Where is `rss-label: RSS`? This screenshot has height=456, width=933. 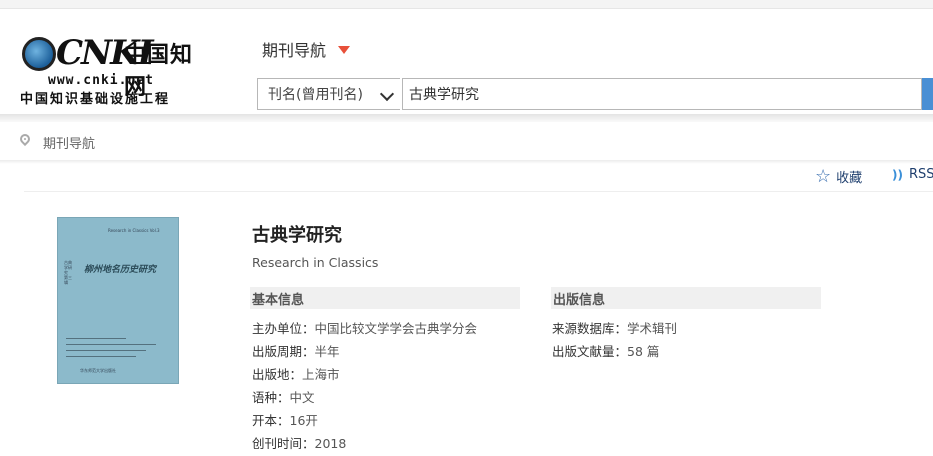 rss-label: RSS is located at coordinates (920, 174).